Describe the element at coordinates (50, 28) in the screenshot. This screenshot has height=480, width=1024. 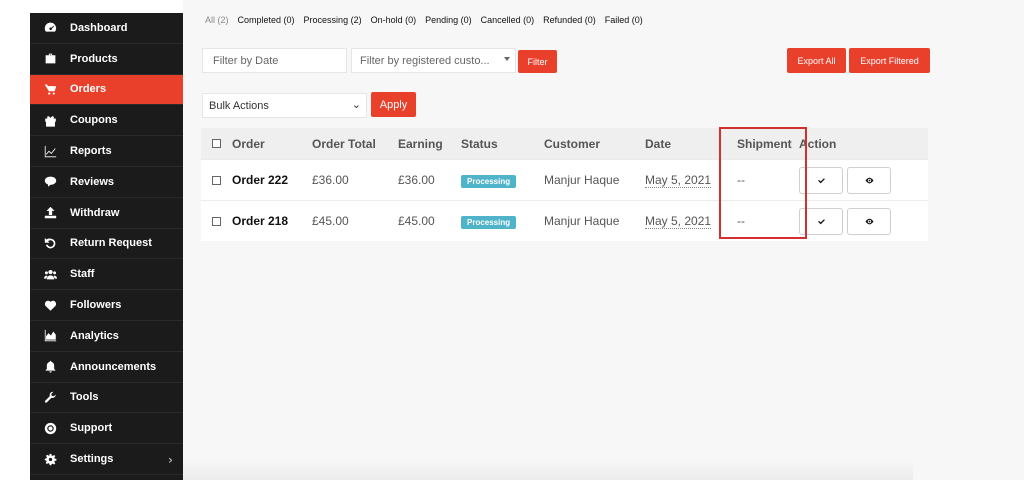
I see `dashboard-icon` at that location.